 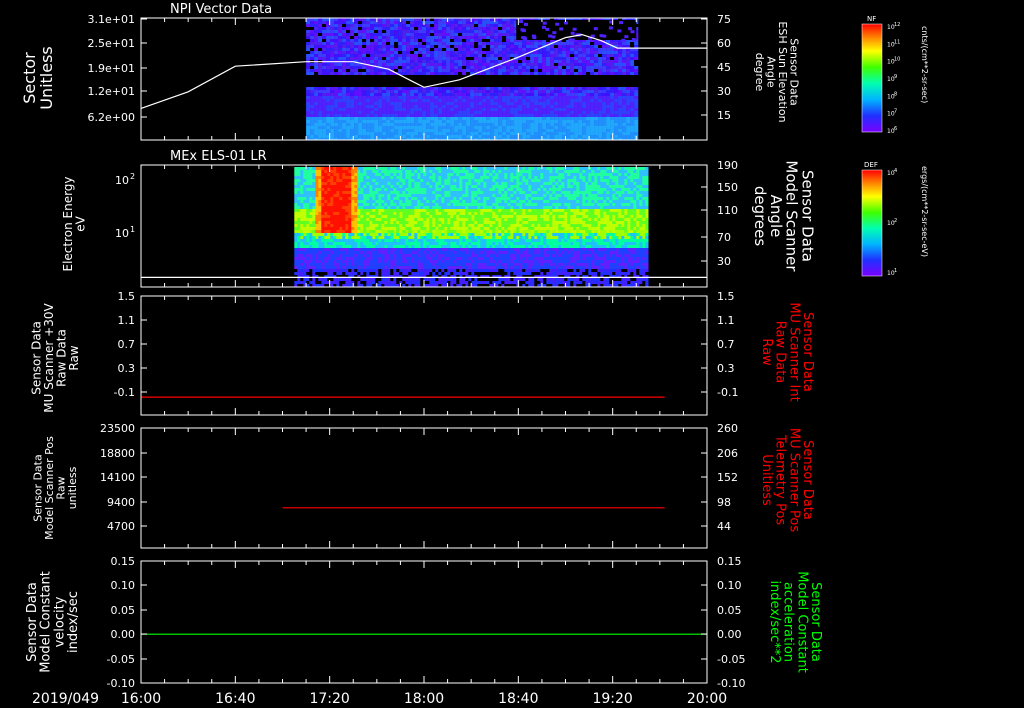 I want to click on colorbar-tick-exponent: 12, so click(x=897, y=25).